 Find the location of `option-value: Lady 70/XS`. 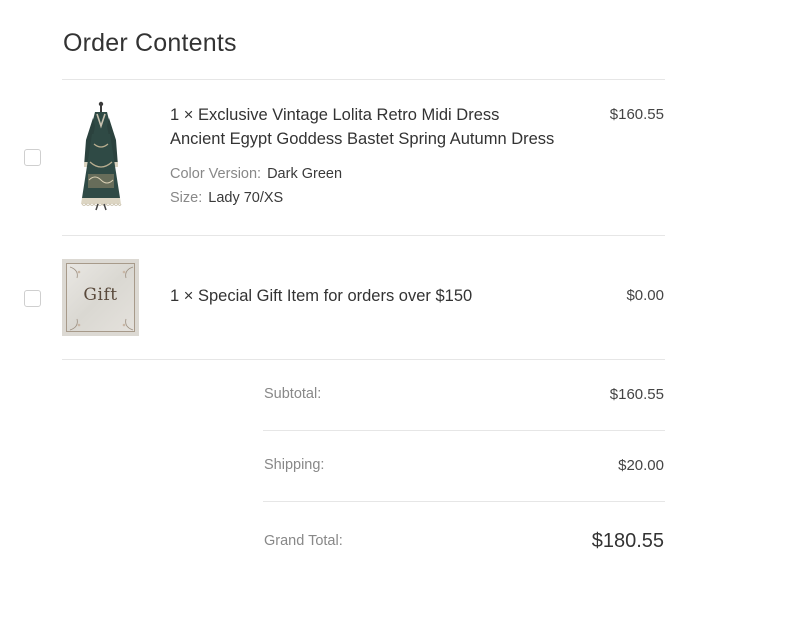

option-value: Lady 70/XS is located at coordinates (246, 198).